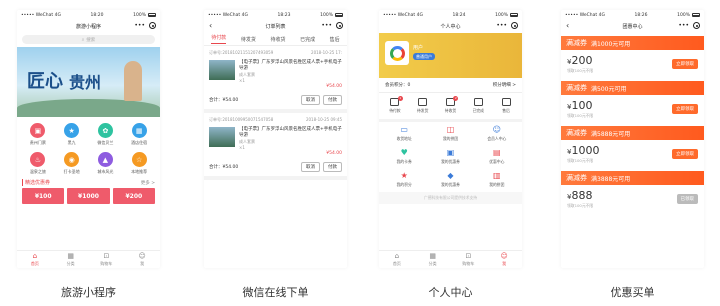 This screenshot has width=720, height=306. What do you see at coordinates (450, 152) in the screenshot?
I see `coupon-icon: ▣` at bounding box center [450, 152].